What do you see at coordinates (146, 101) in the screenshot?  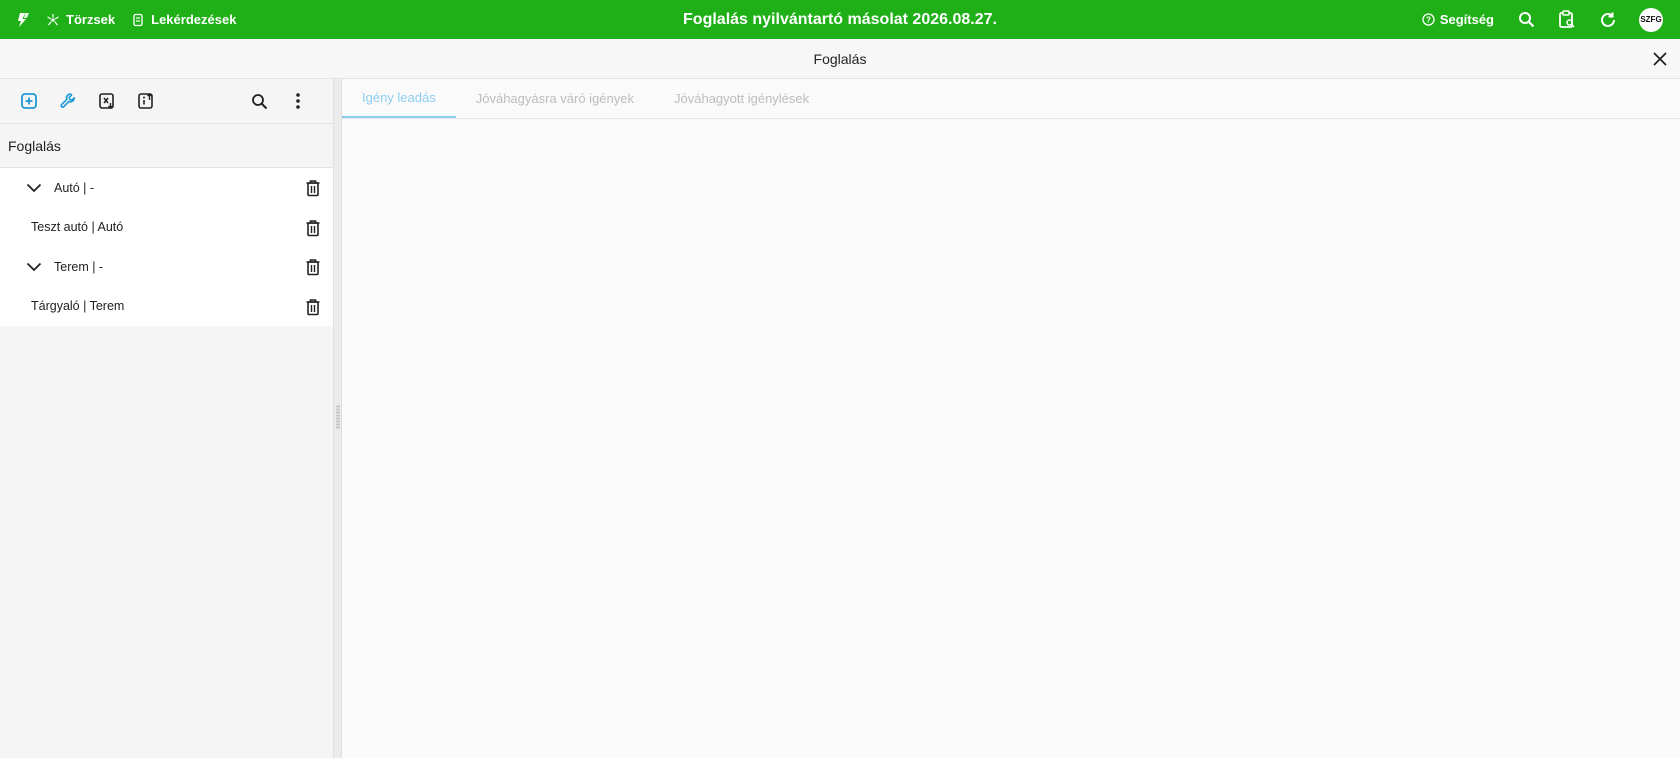 I see `info-export-icon` at bounding box center [146, 101].